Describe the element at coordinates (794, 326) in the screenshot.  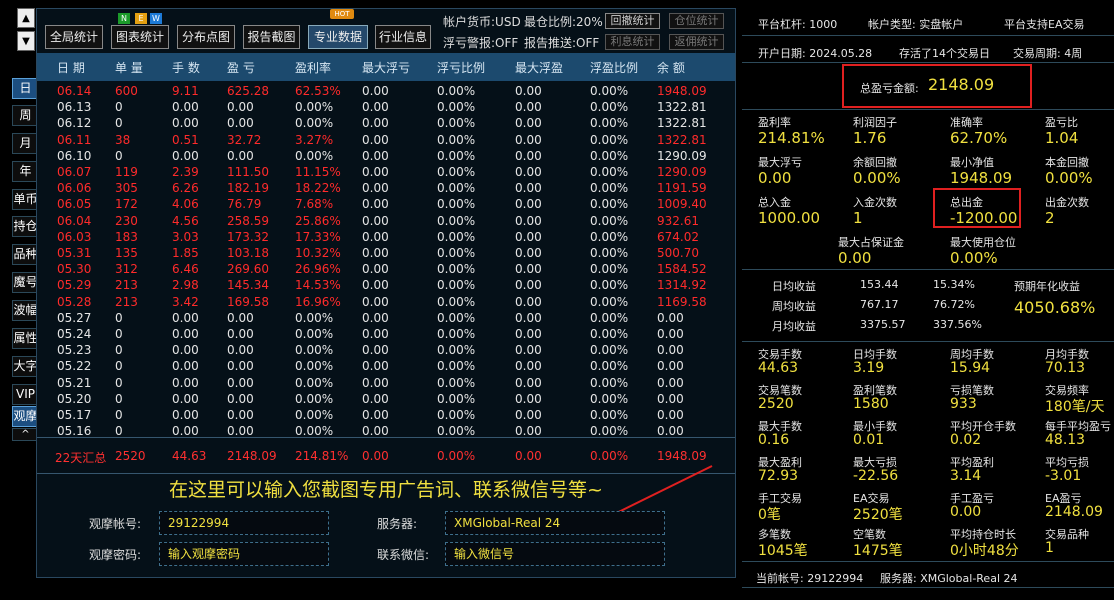
I see `avg-label: 月均收益` at that location.